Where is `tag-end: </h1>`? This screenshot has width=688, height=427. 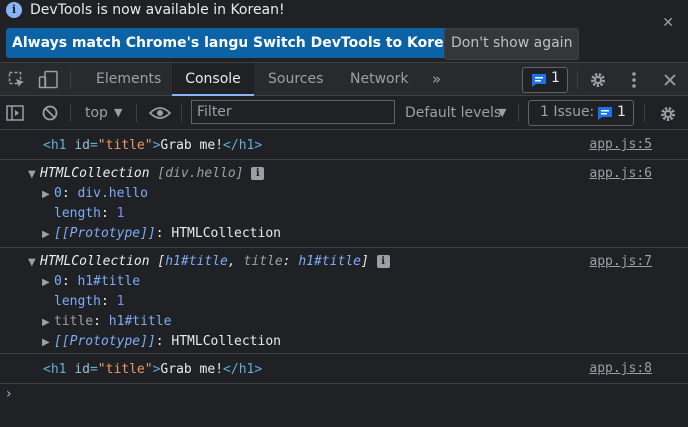 tag-end: </h1> is located at coordinates (243, 145).